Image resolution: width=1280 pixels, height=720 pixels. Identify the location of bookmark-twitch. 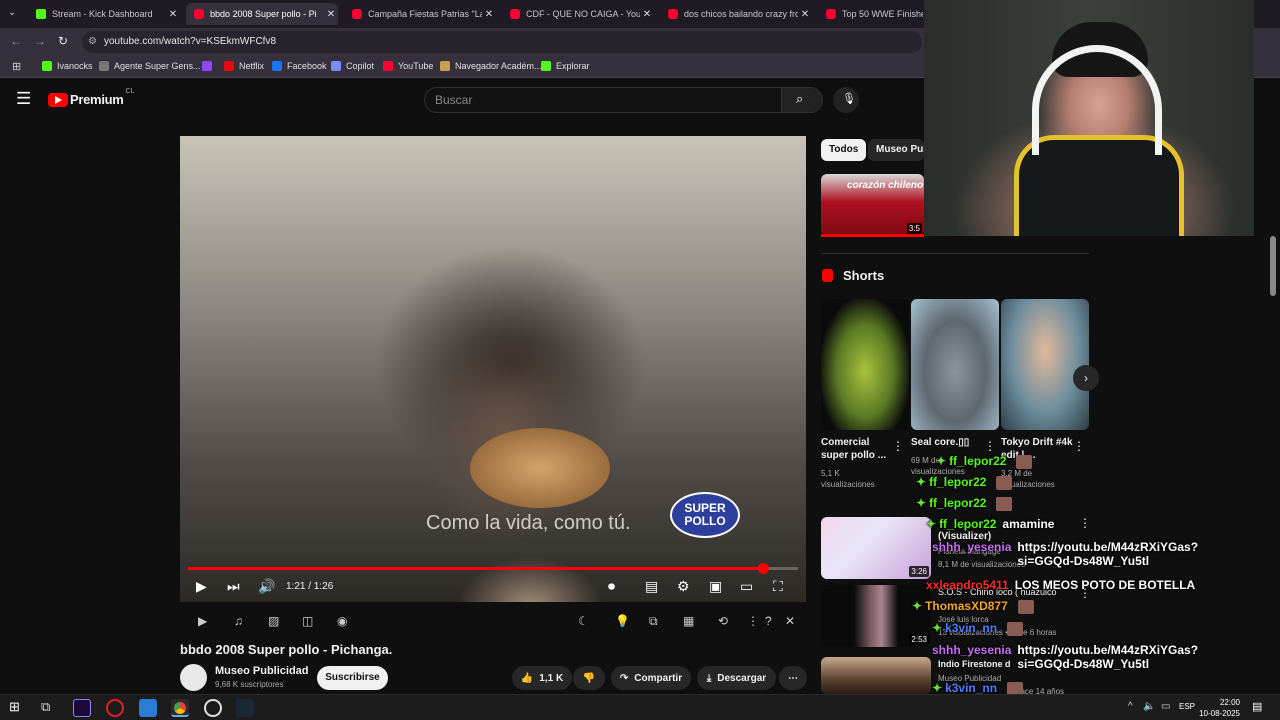
(209, 66).